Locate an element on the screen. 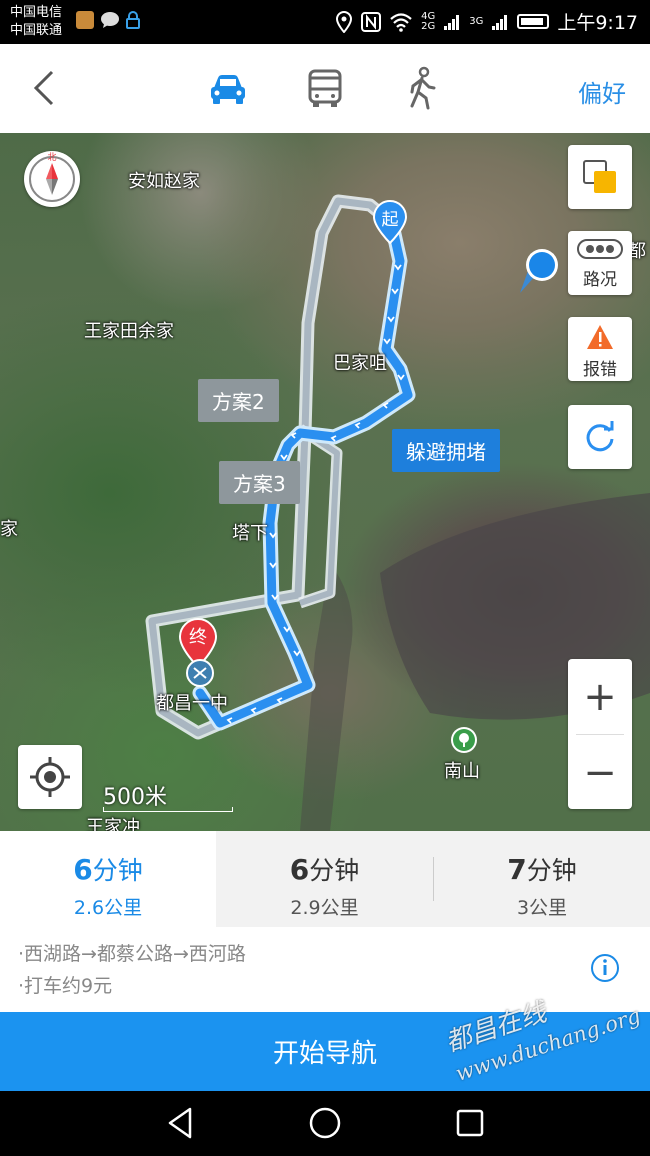 The image size is (650, 1156). route-option-3: 7分钟 3公里 is located at coordinates (542, 879).